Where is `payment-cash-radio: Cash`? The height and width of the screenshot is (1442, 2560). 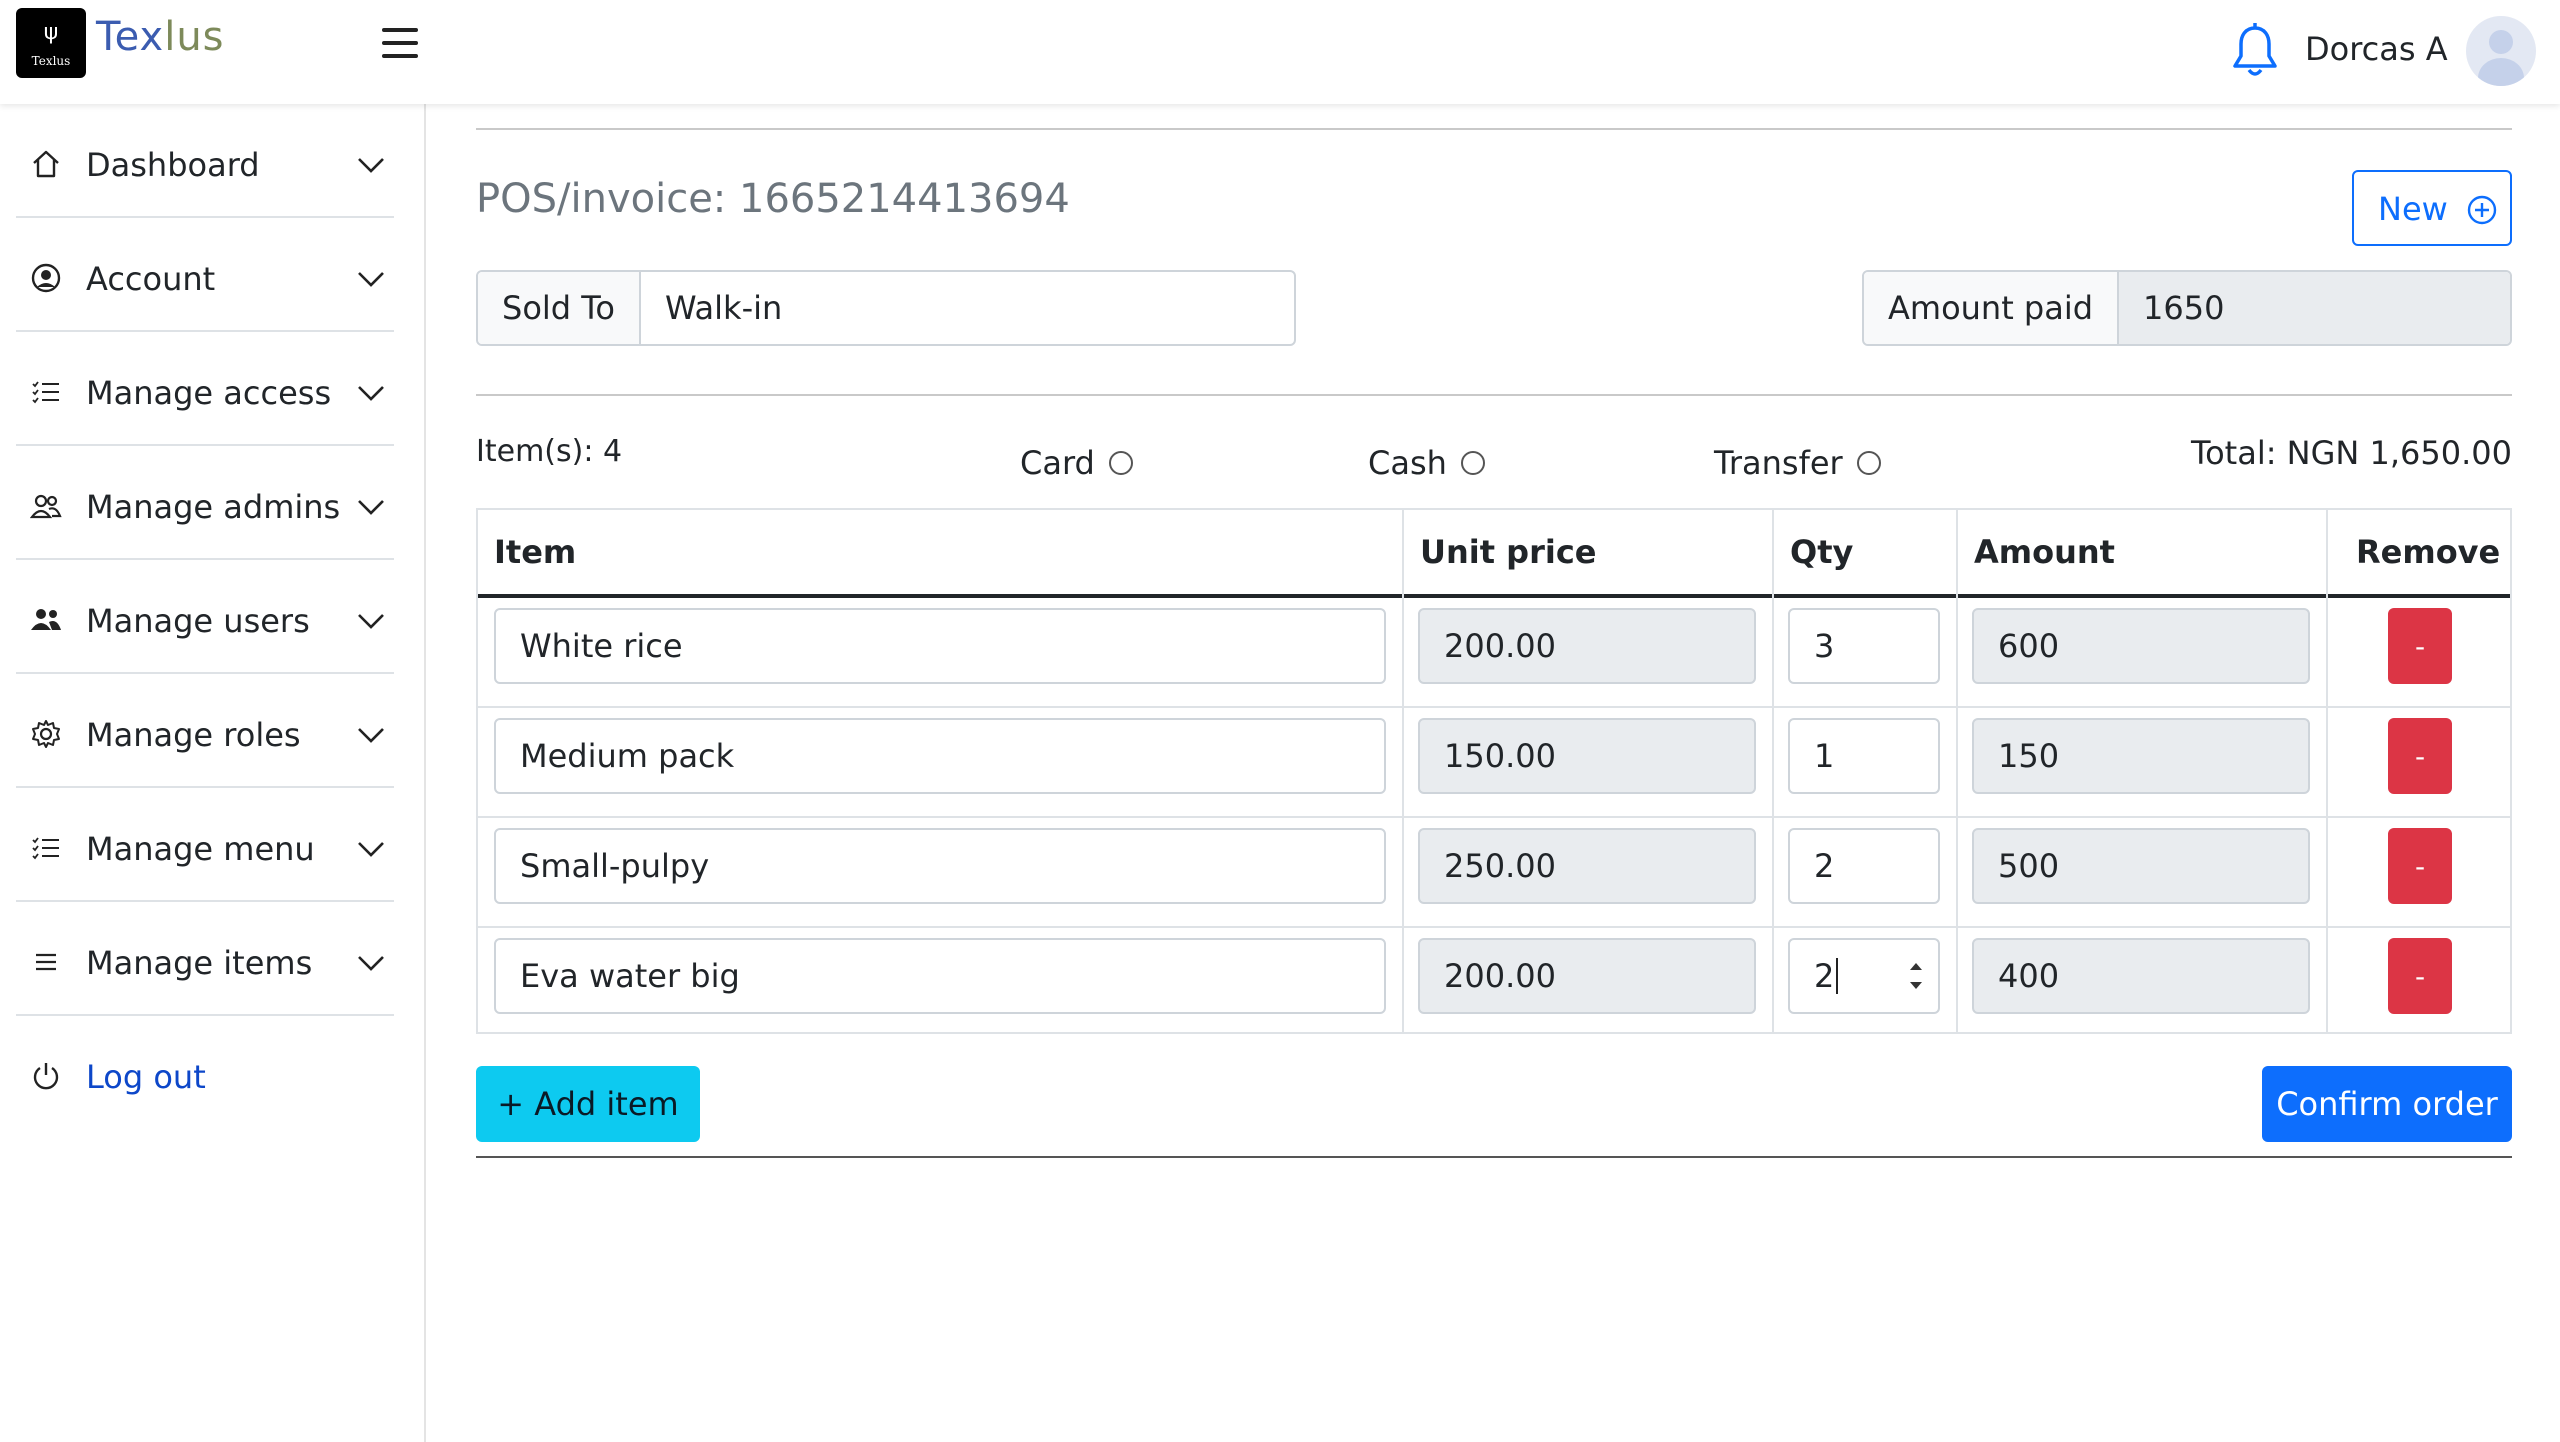
payment-cash-radio: Cash is located at coordinates (1426, 463).